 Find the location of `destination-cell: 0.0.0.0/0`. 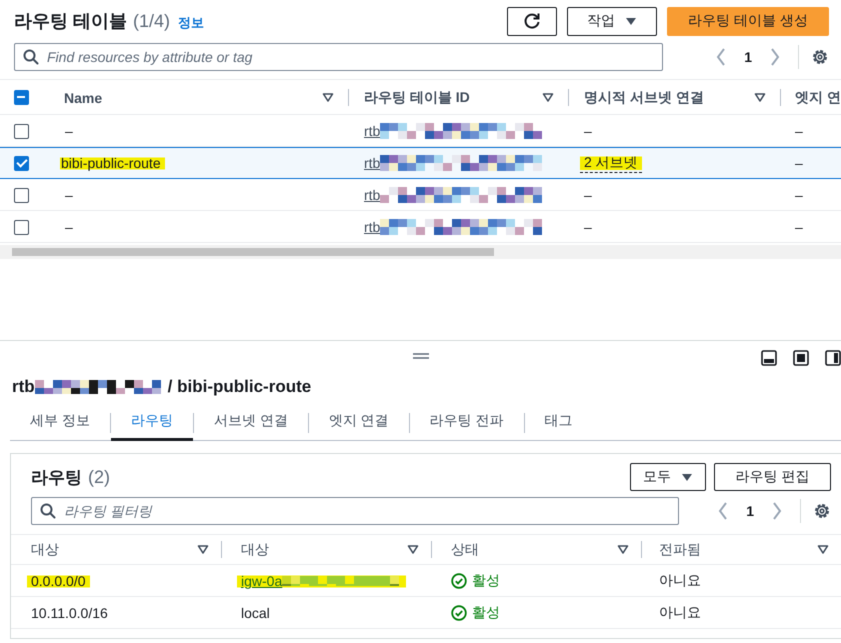

destination-cell: 0.0.0.0/0 is located at coordinates (58, 580).